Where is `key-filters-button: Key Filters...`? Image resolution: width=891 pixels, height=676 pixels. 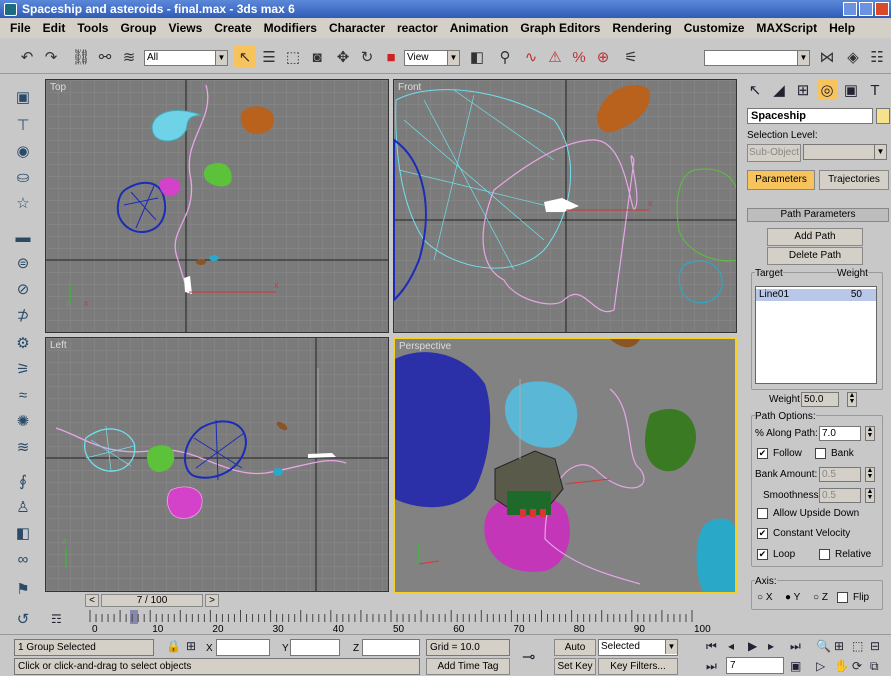
key-filters-button: Key Filters... is located at coordinates (638, 666).